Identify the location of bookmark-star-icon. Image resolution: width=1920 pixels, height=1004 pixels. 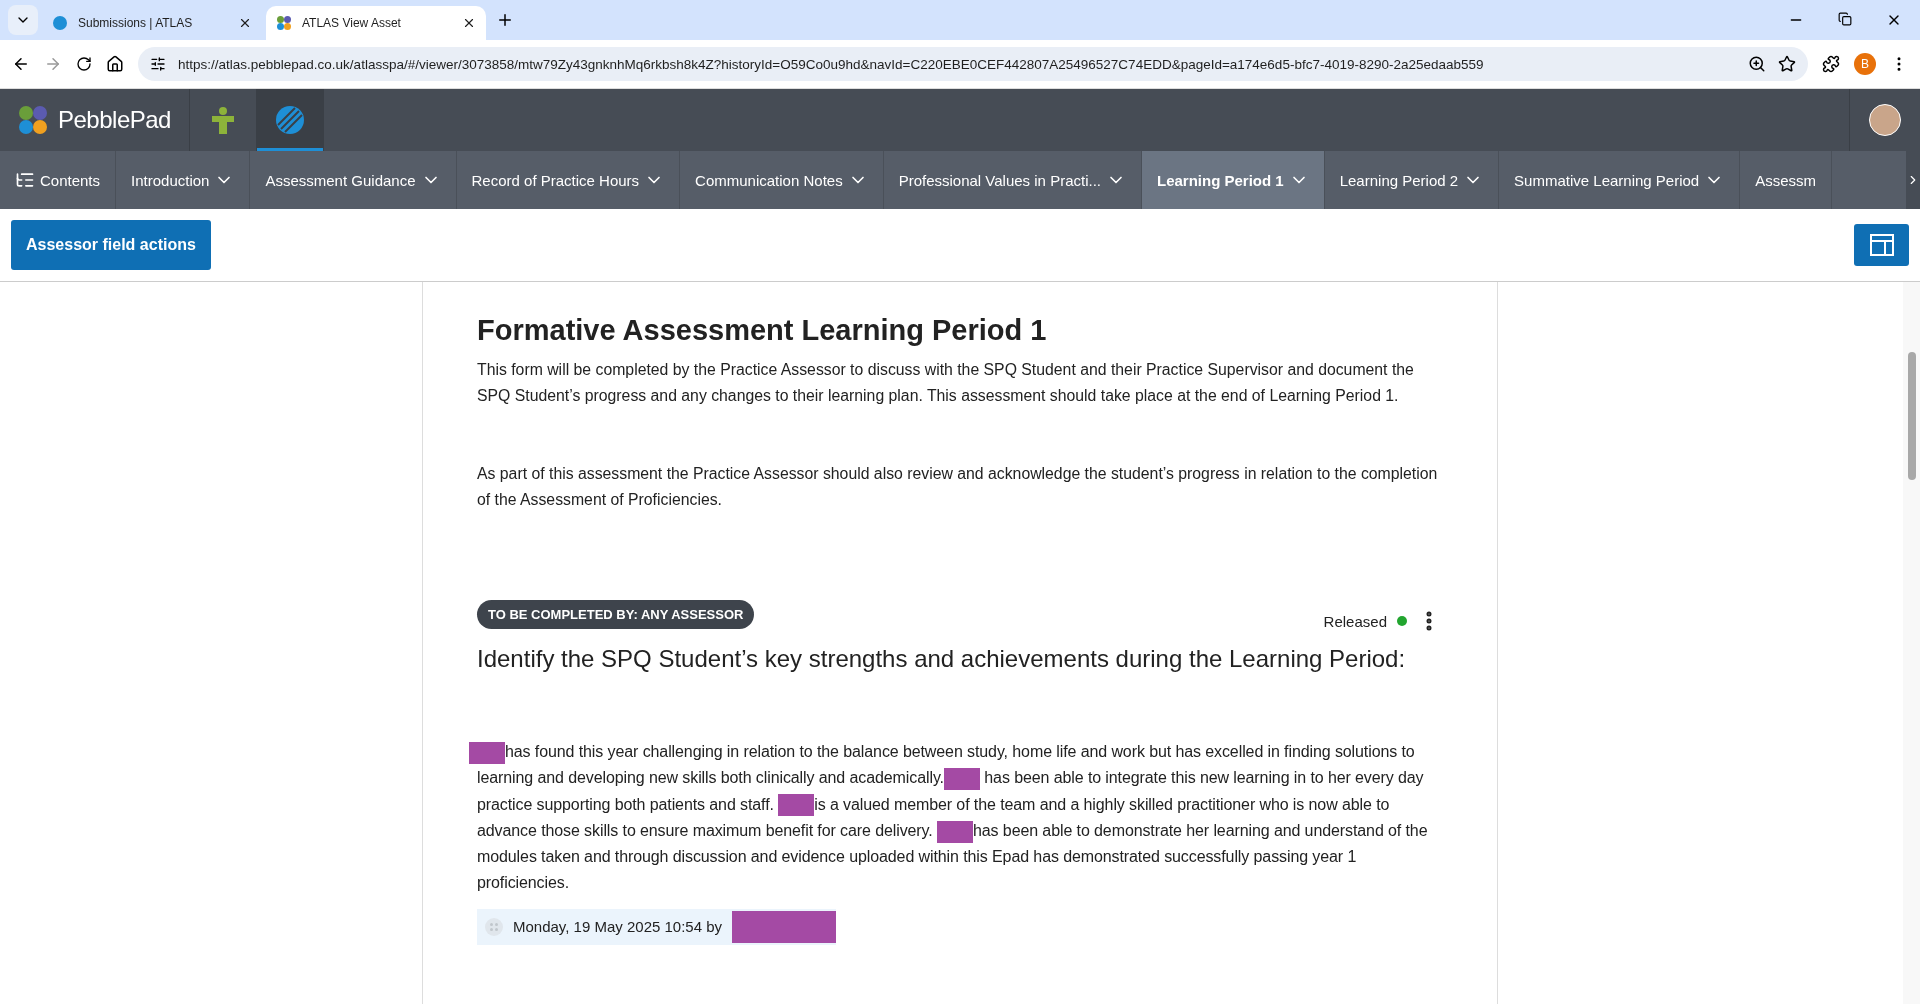
(1787, 64).